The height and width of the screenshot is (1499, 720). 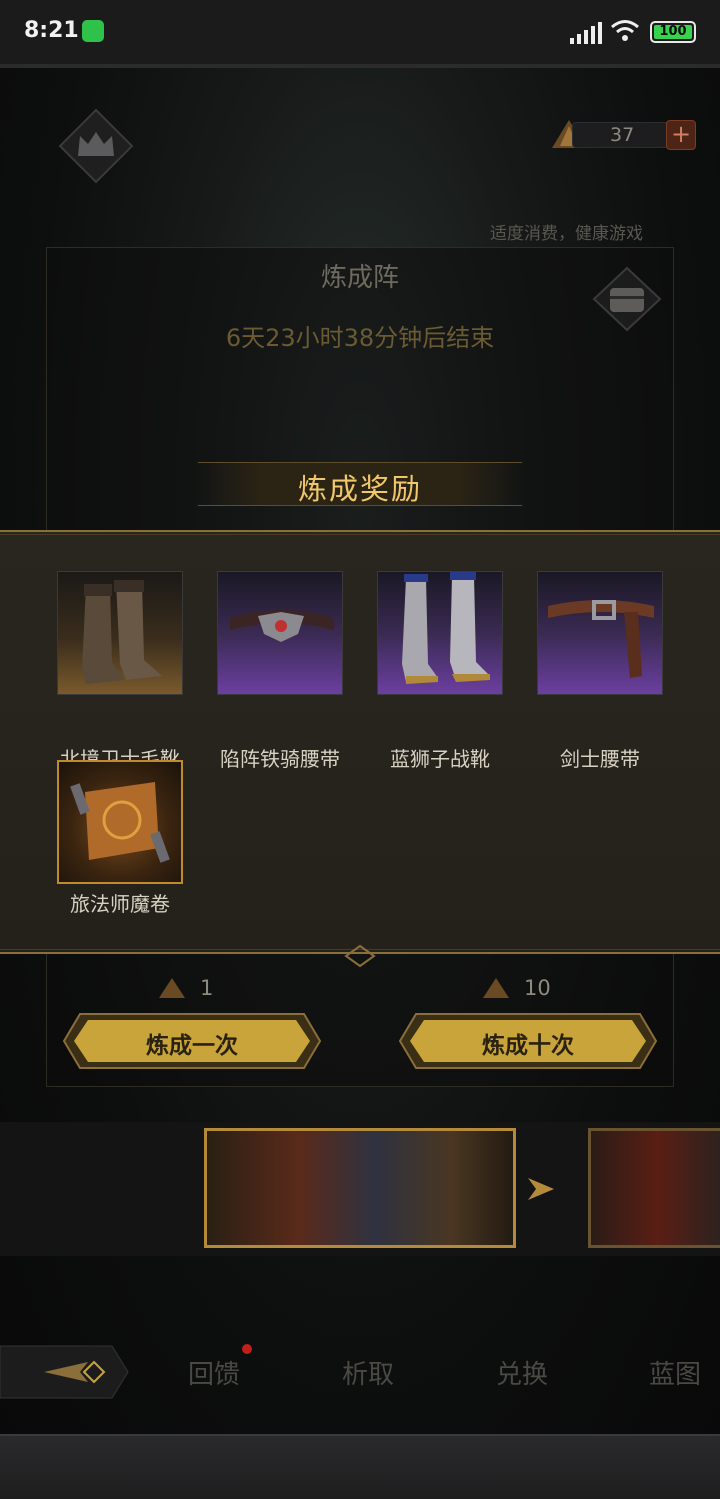 I want to click on bottom-nav: 回馈 析取 兑换 蓝图, so click(x=360, y=1373).